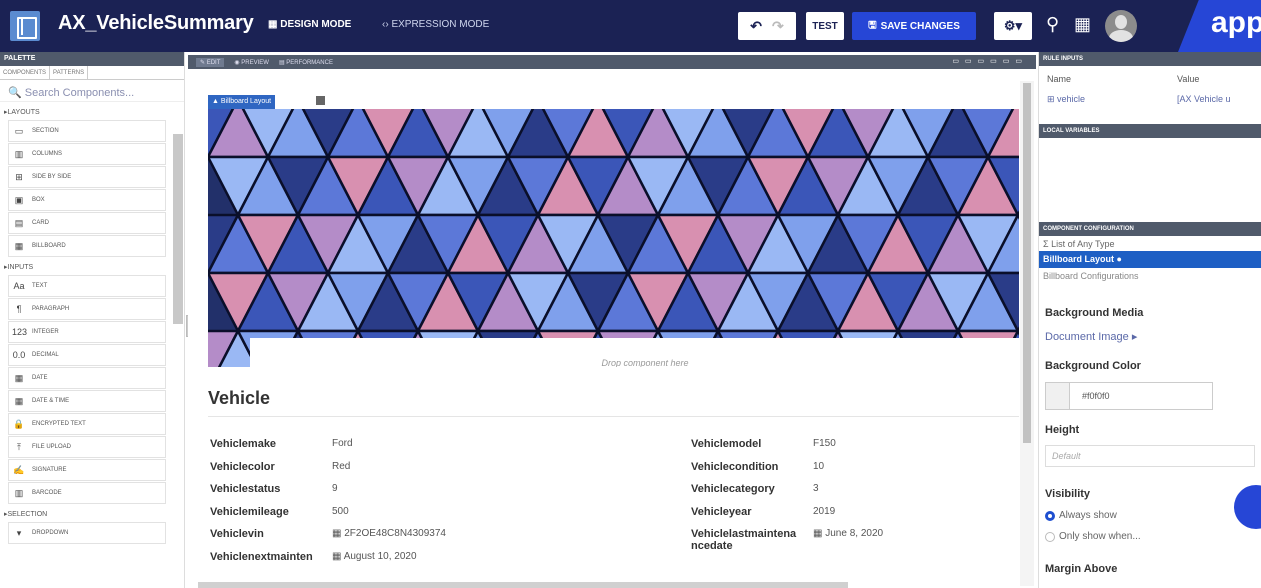 This screenshot has width=1261, height=588. What do you see at coordinates (374, 556) in the screenshot?
I see `field-value: ▦ August 10, 2020` at bounding box center [374, 556].